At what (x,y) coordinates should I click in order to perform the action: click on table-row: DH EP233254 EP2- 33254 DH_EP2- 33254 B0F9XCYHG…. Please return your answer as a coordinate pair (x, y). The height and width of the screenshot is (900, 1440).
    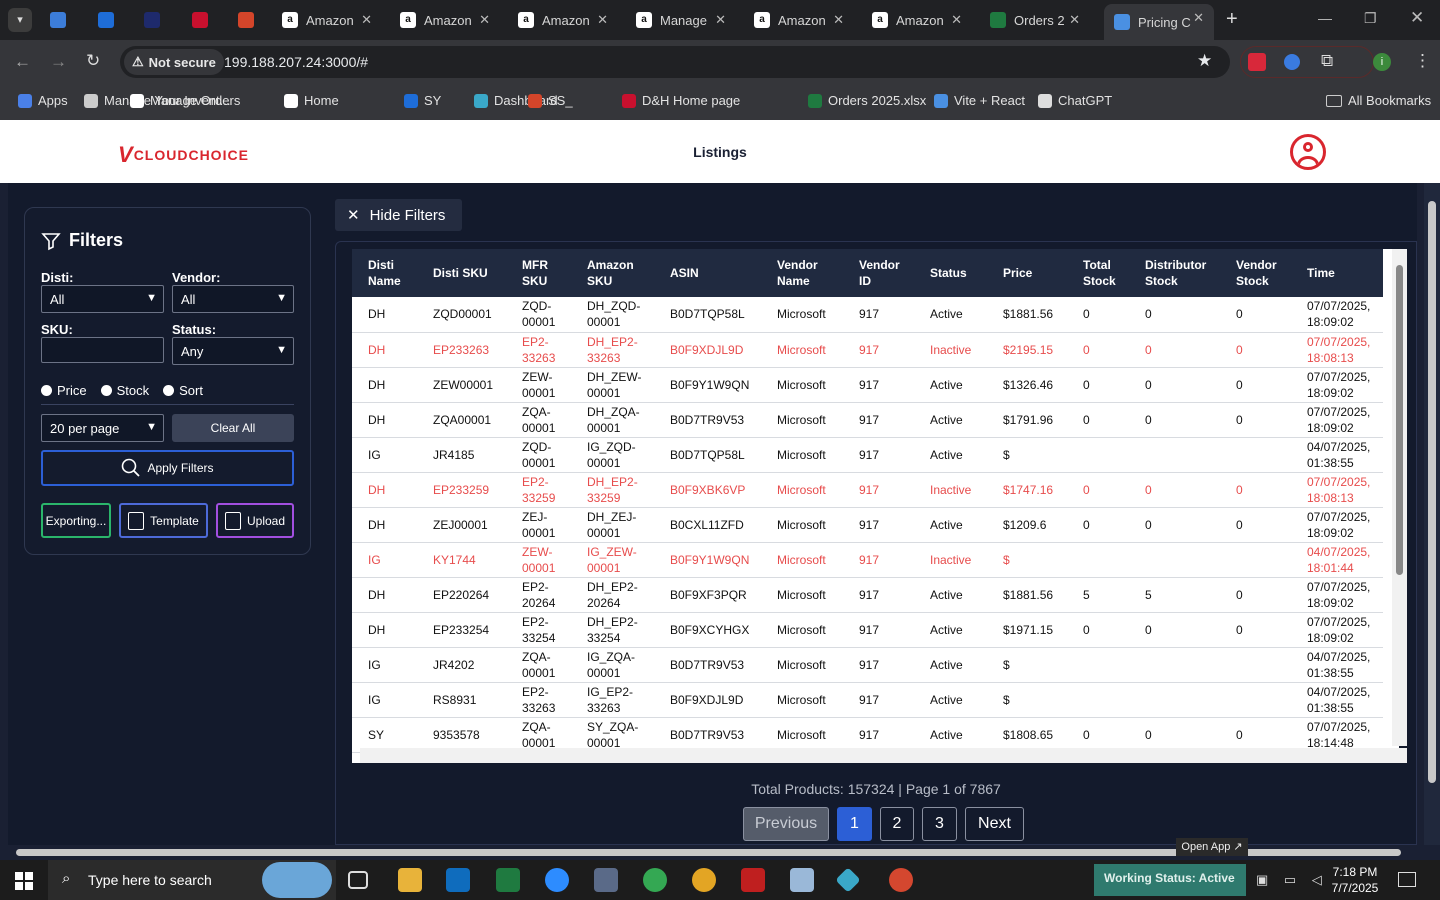
    Looking at the image, I should click on (867, 630).